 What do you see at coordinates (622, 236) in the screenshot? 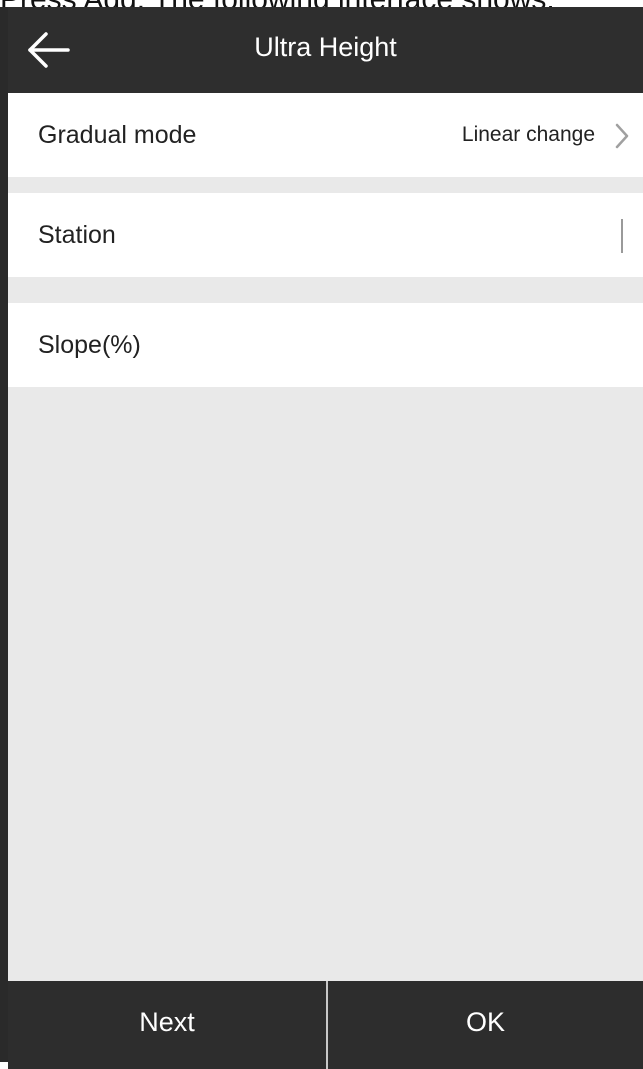
I see `text-cursor` at bounding box center [622, 236].